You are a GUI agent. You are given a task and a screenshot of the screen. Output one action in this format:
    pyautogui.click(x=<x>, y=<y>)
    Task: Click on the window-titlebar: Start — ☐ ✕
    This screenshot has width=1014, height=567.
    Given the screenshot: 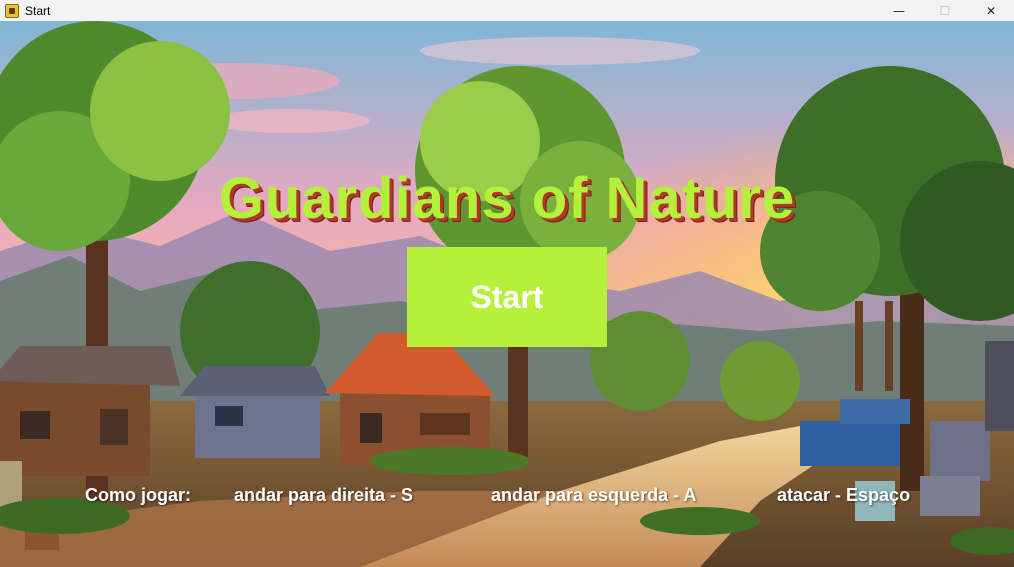 What is the action you would take?
    pyautogui.click(x=507, y=10)
    